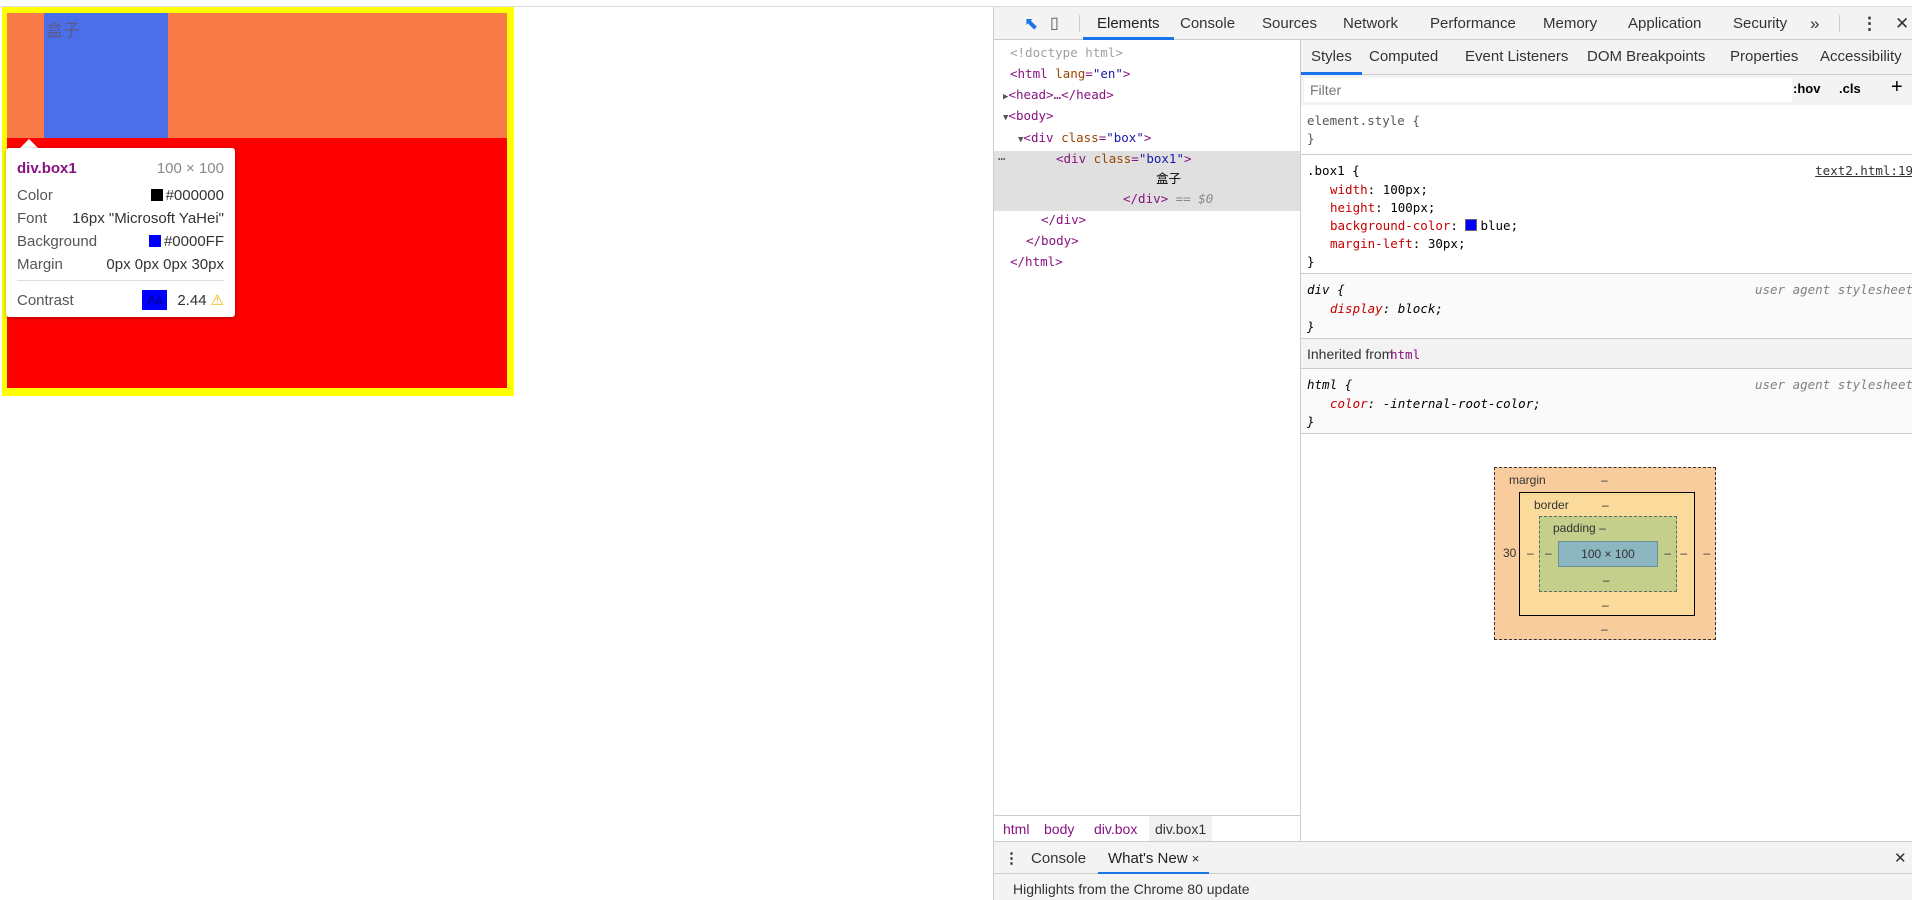 The image size is (1912, 900). I want to click on rule-element-style: element.style { }, so click(1606, 130).